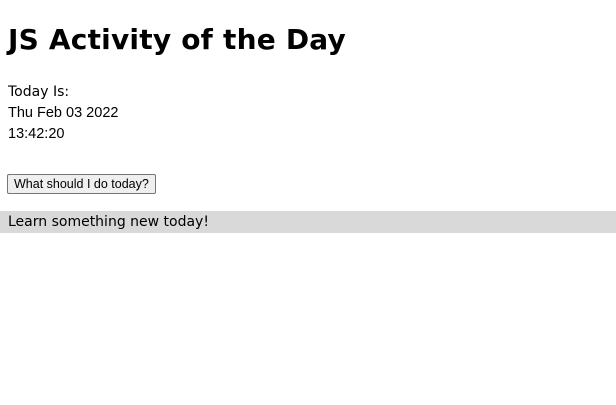 The height and width of the screenshot is (405, 616). I want to click on current-time: 13:42:20, so click(36, 134).